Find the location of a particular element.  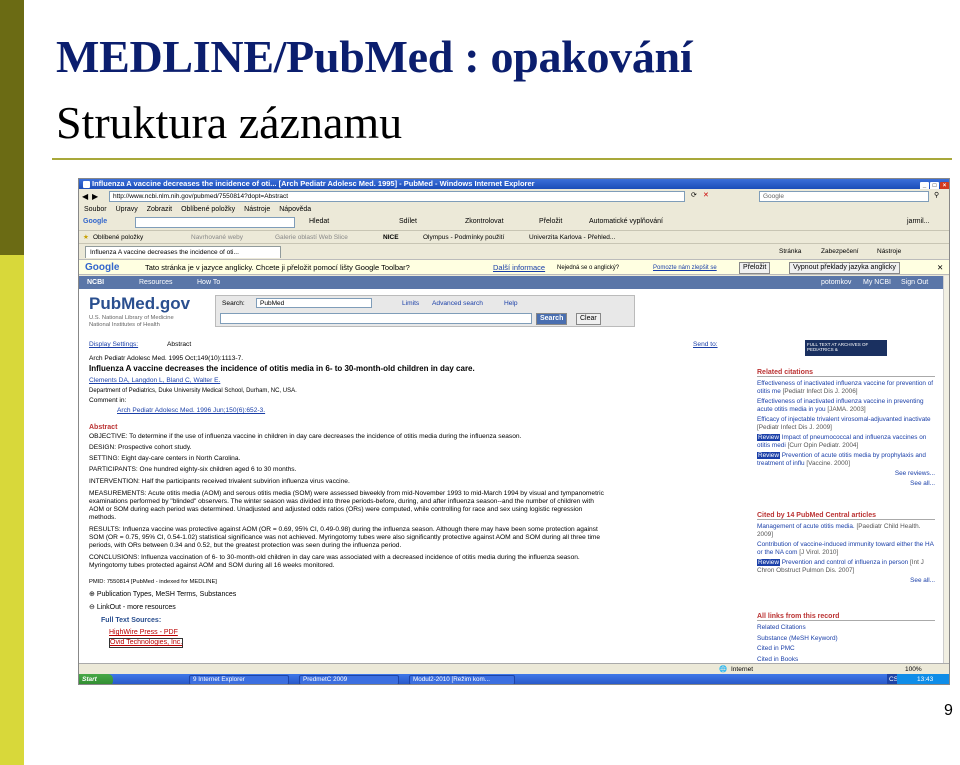

translate-page-button: Přeložit is located at coordinates (755, 268).